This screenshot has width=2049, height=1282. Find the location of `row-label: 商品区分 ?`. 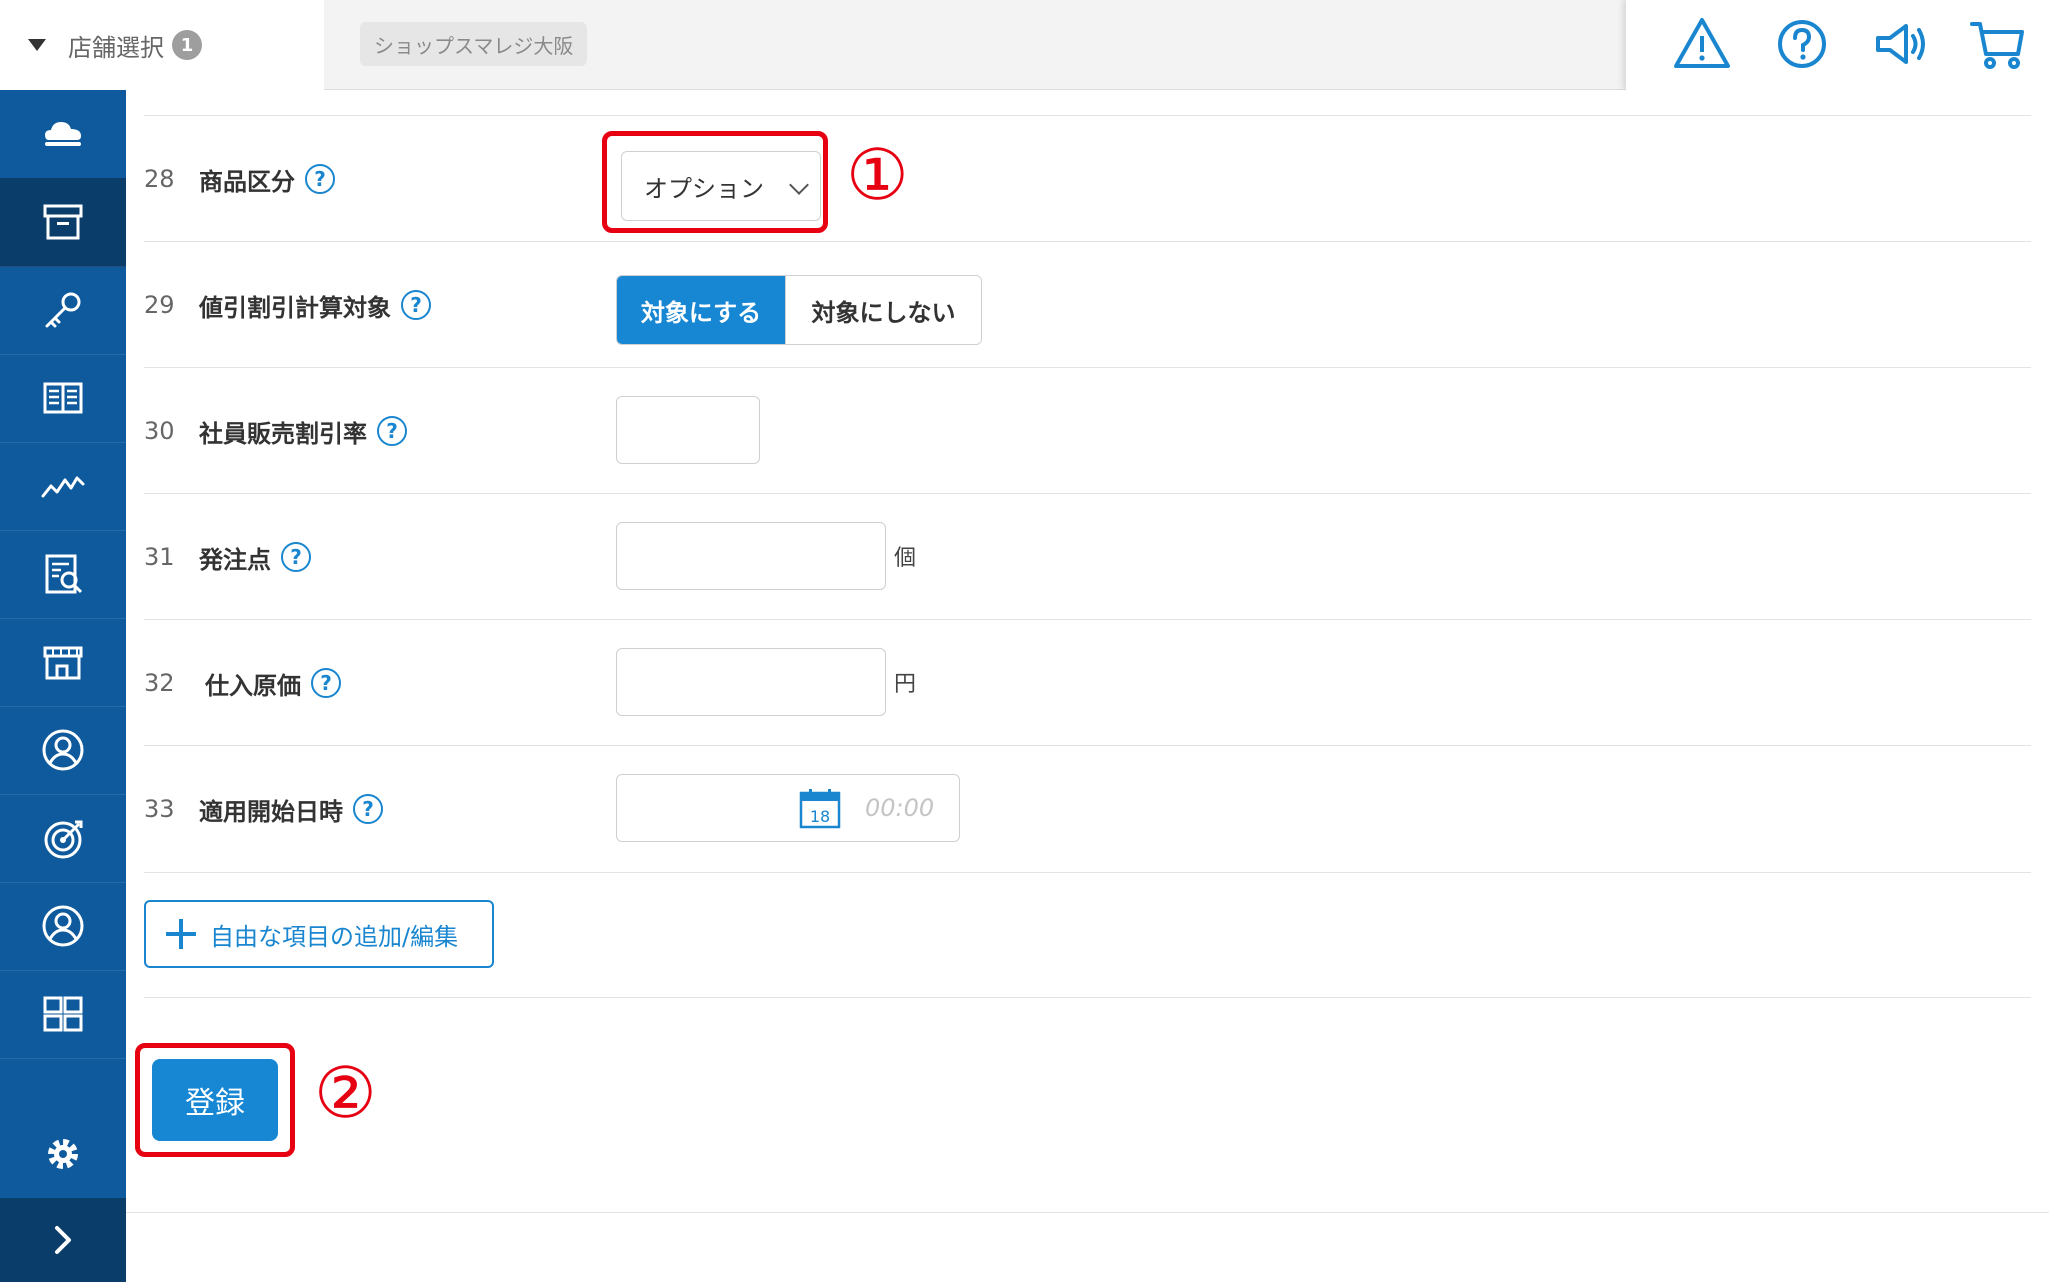

row-label: 商品区分 ? is located at coordinates (267, 179).